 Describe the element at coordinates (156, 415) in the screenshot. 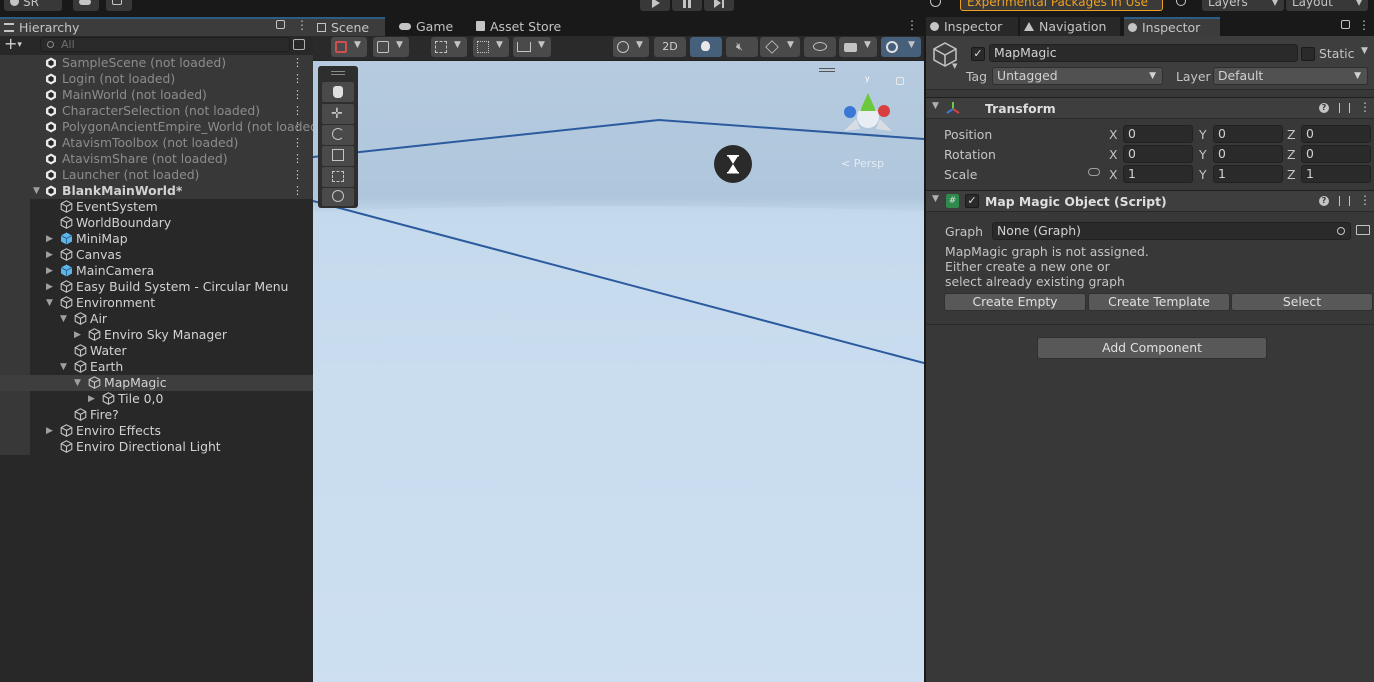

I see `hierarchy-item: Fire?` at that location.